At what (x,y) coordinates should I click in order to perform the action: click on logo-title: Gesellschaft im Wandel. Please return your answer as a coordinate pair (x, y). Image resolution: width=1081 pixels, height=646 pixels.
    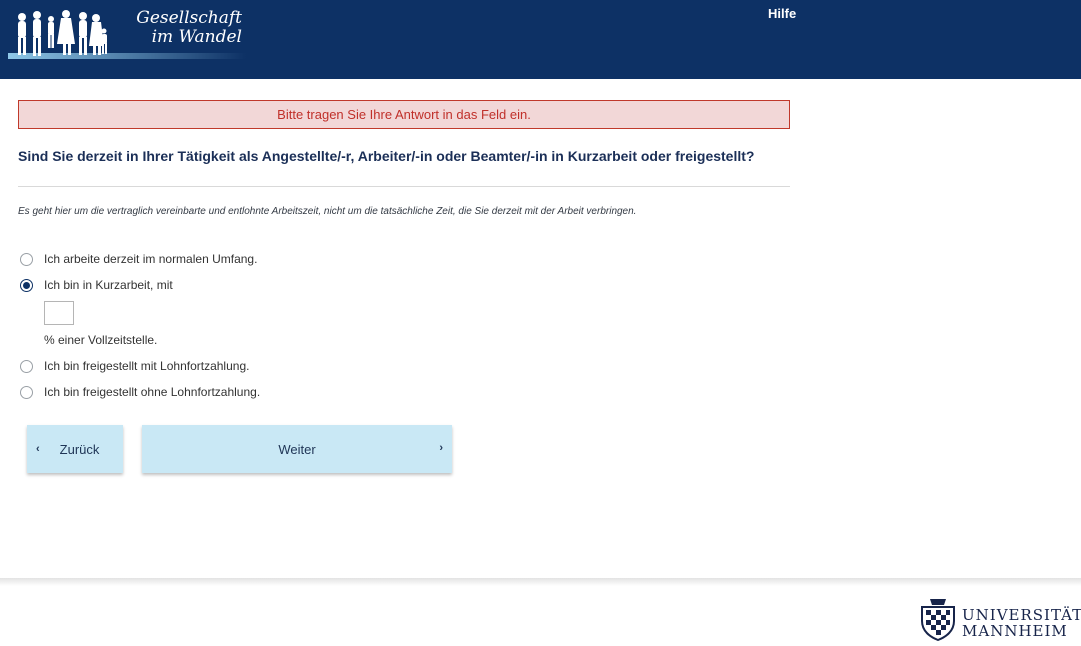
    Looking at the image, I should click on (181, 28).